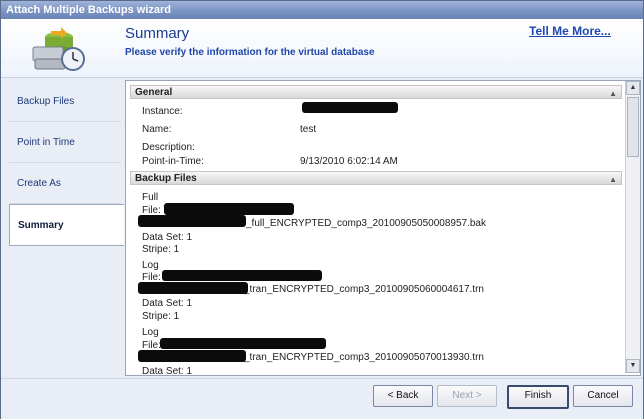  I want to click on scroll-thumb, so click(633, 127).